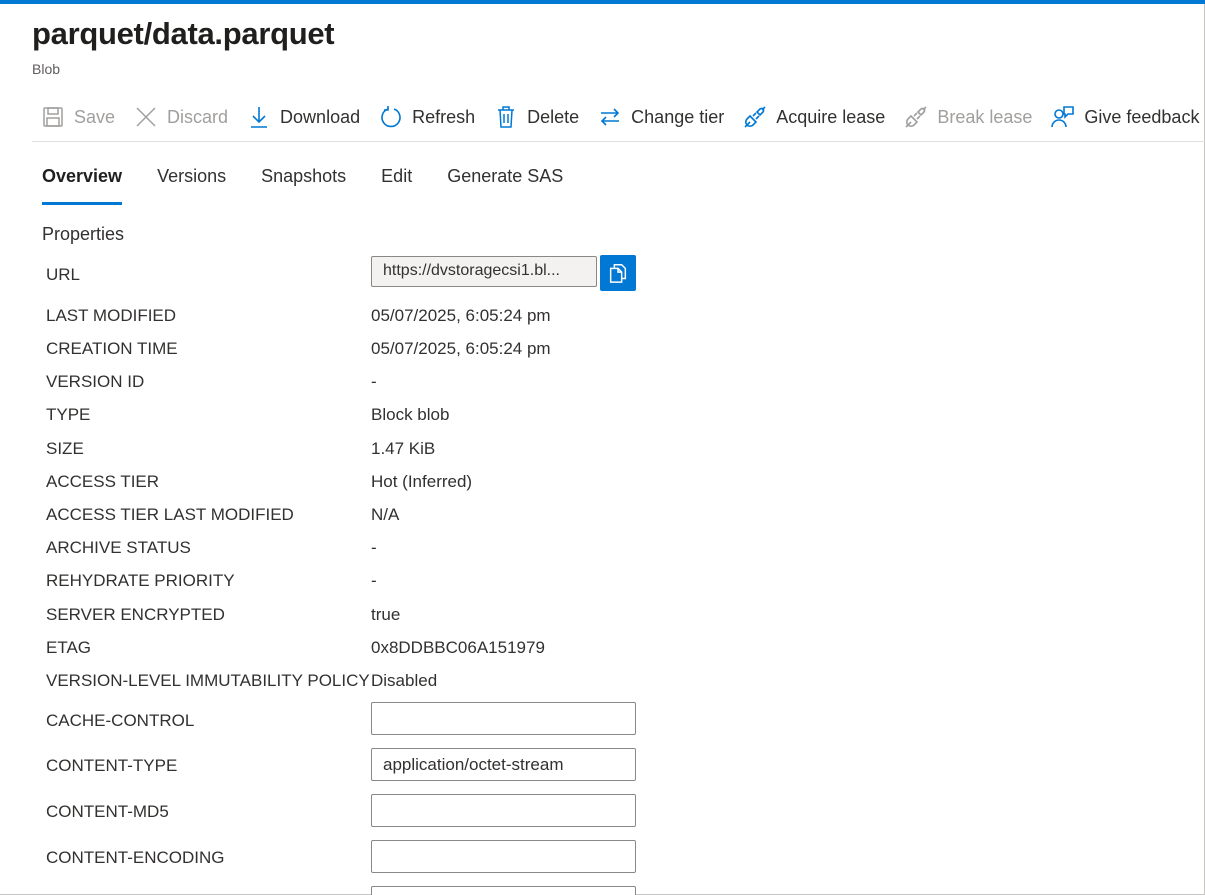 This screenshot has height=895, width=1205. What do you see at coordinates (82, 186) in the screenshot?
I see `tab-overview: Overview` at bounding box center [82, 186].